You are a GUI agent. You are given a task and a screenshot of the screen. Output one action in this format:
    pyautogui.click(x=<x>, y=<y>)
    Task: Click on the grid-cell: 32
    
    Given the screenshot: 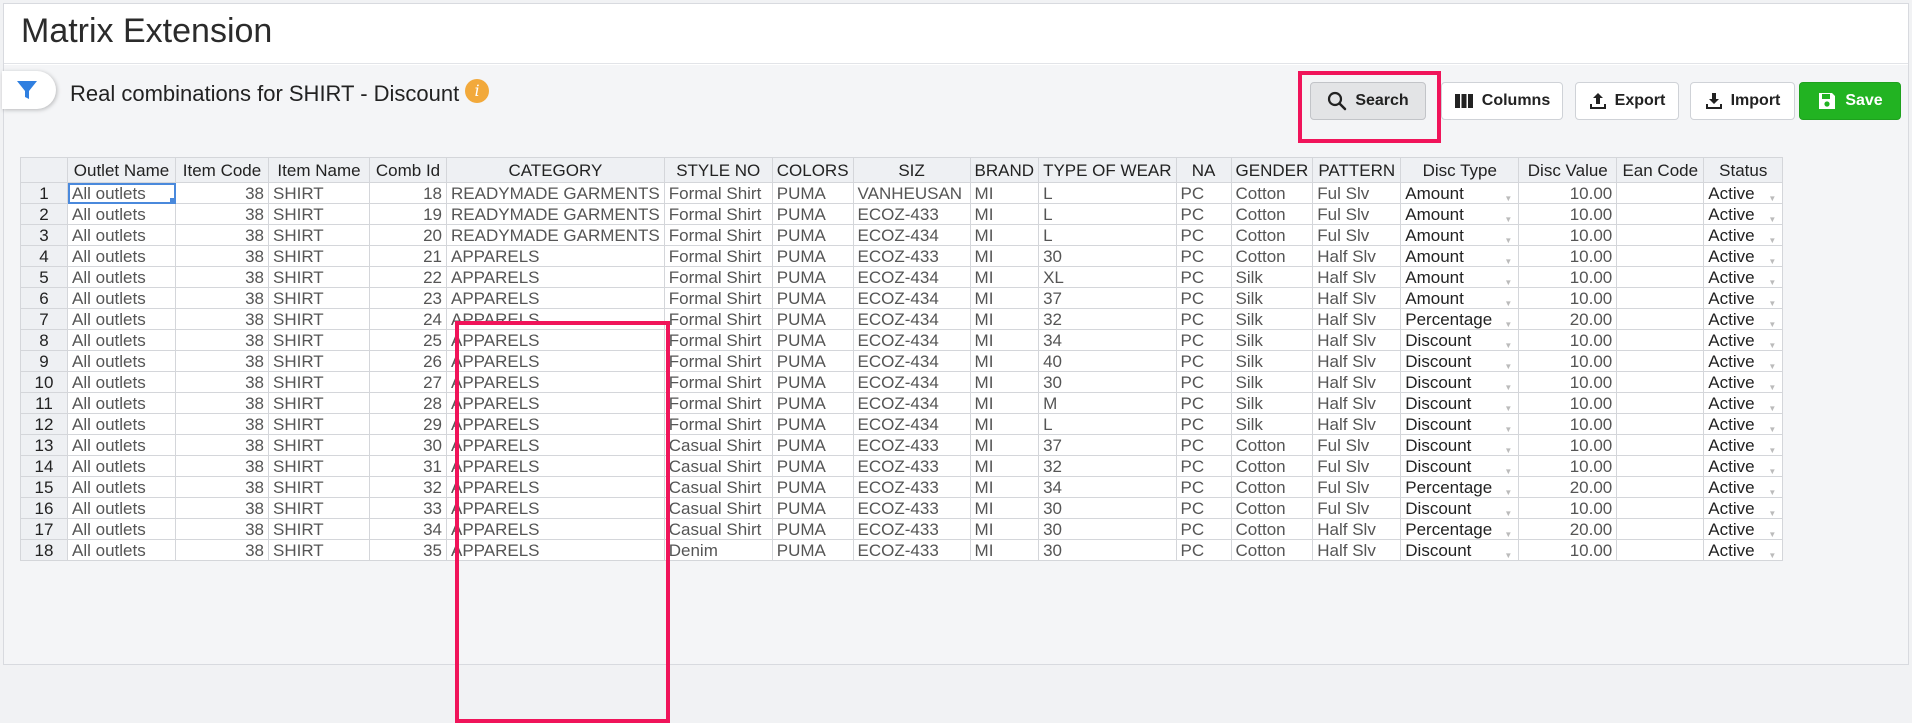 What is the action you would take?
    pyautogui.click(x=408, y=487)
    